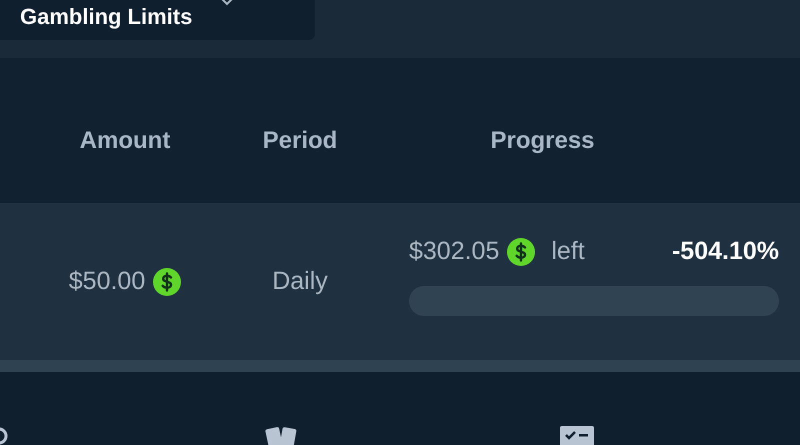  What do you see at coordinates (106, 17) in the screenshot?
I see `dropdown-label: Gambling Limits` at bounding box center [106, 17].